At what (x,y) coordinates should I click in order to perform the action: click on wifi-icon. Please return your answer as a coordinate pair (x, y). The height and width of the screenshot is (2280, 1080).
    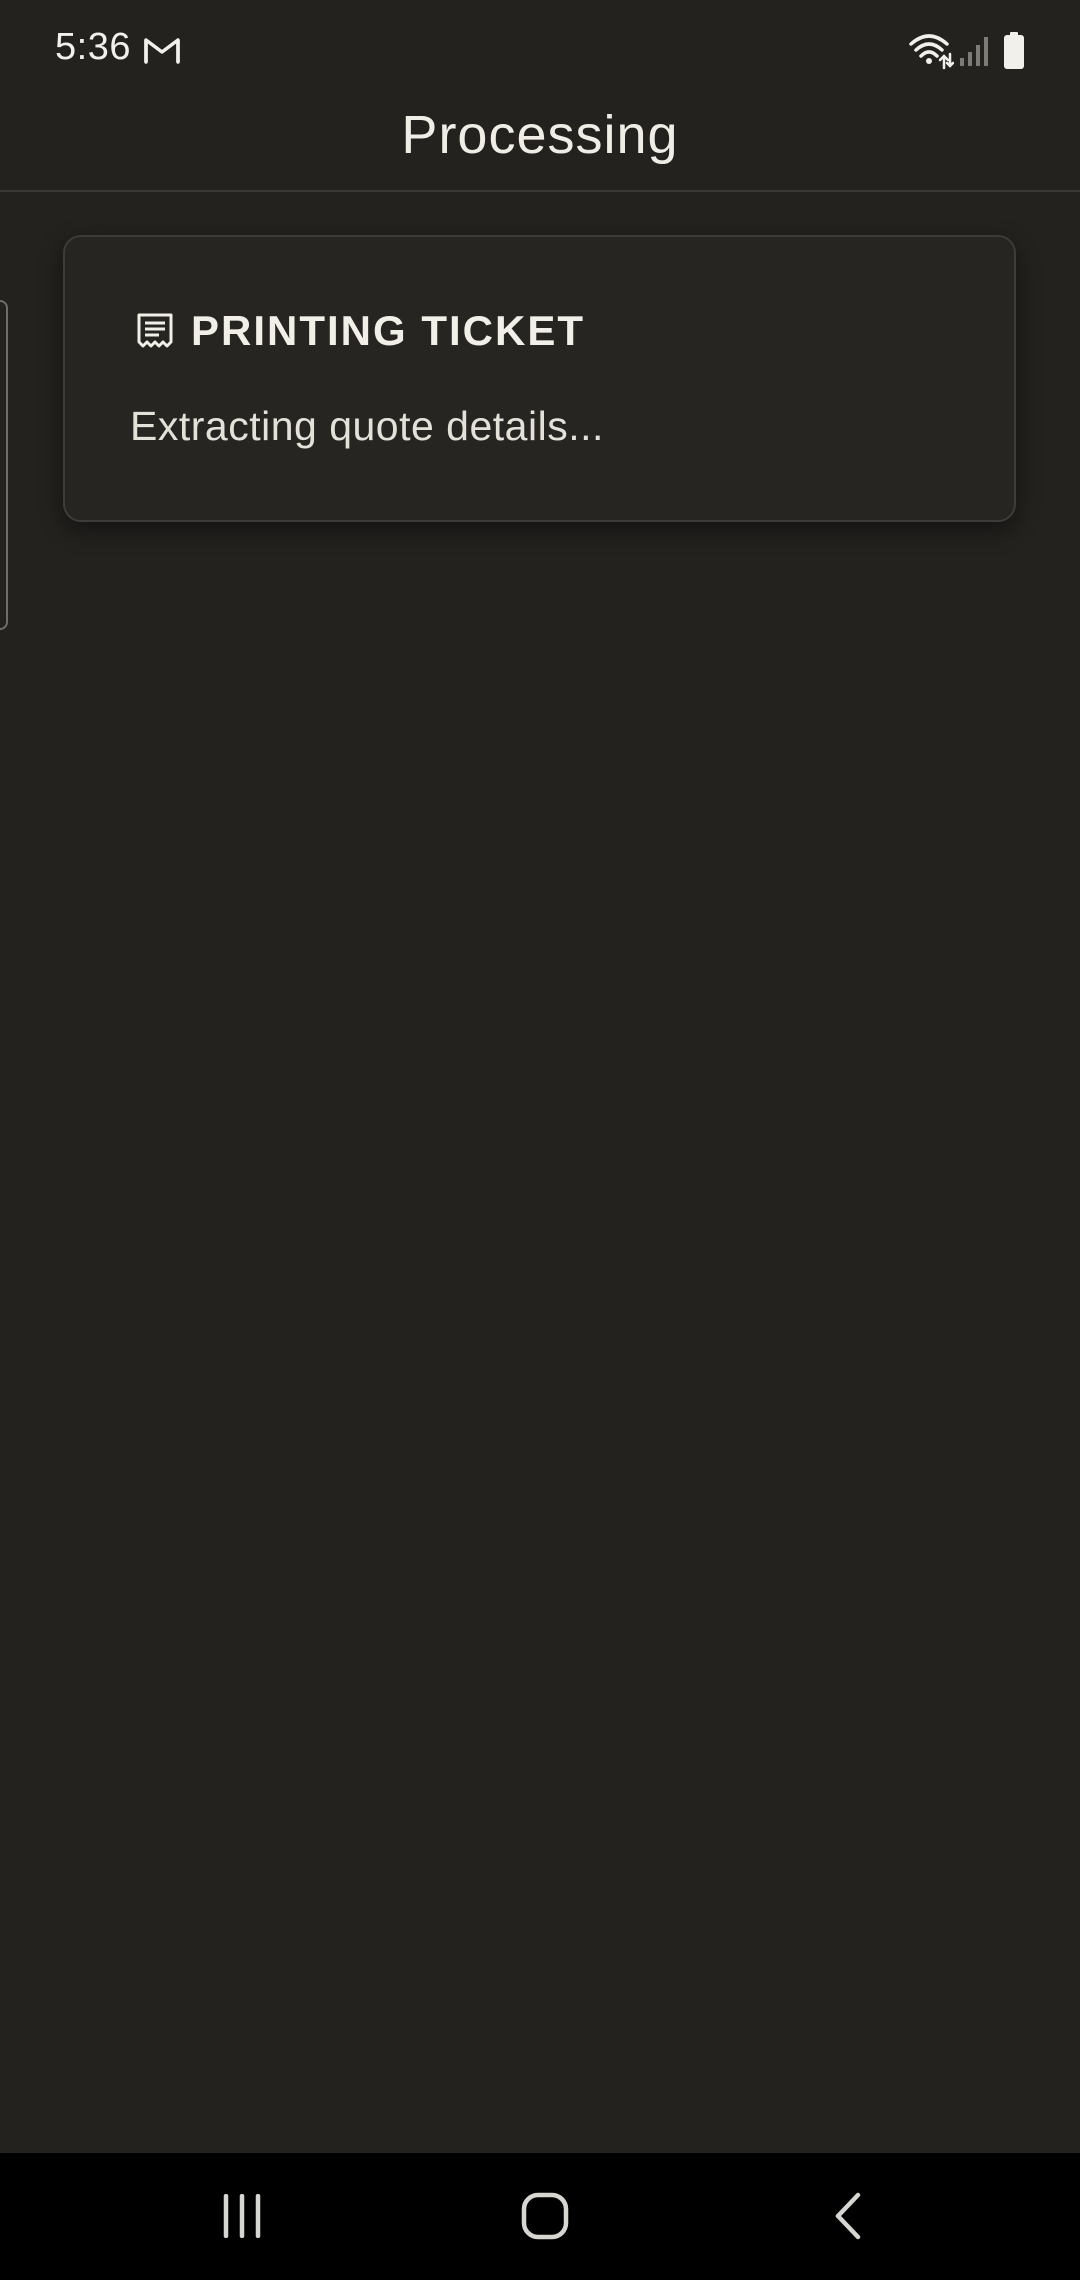
    Looking at the image, I should click on (931, 52).